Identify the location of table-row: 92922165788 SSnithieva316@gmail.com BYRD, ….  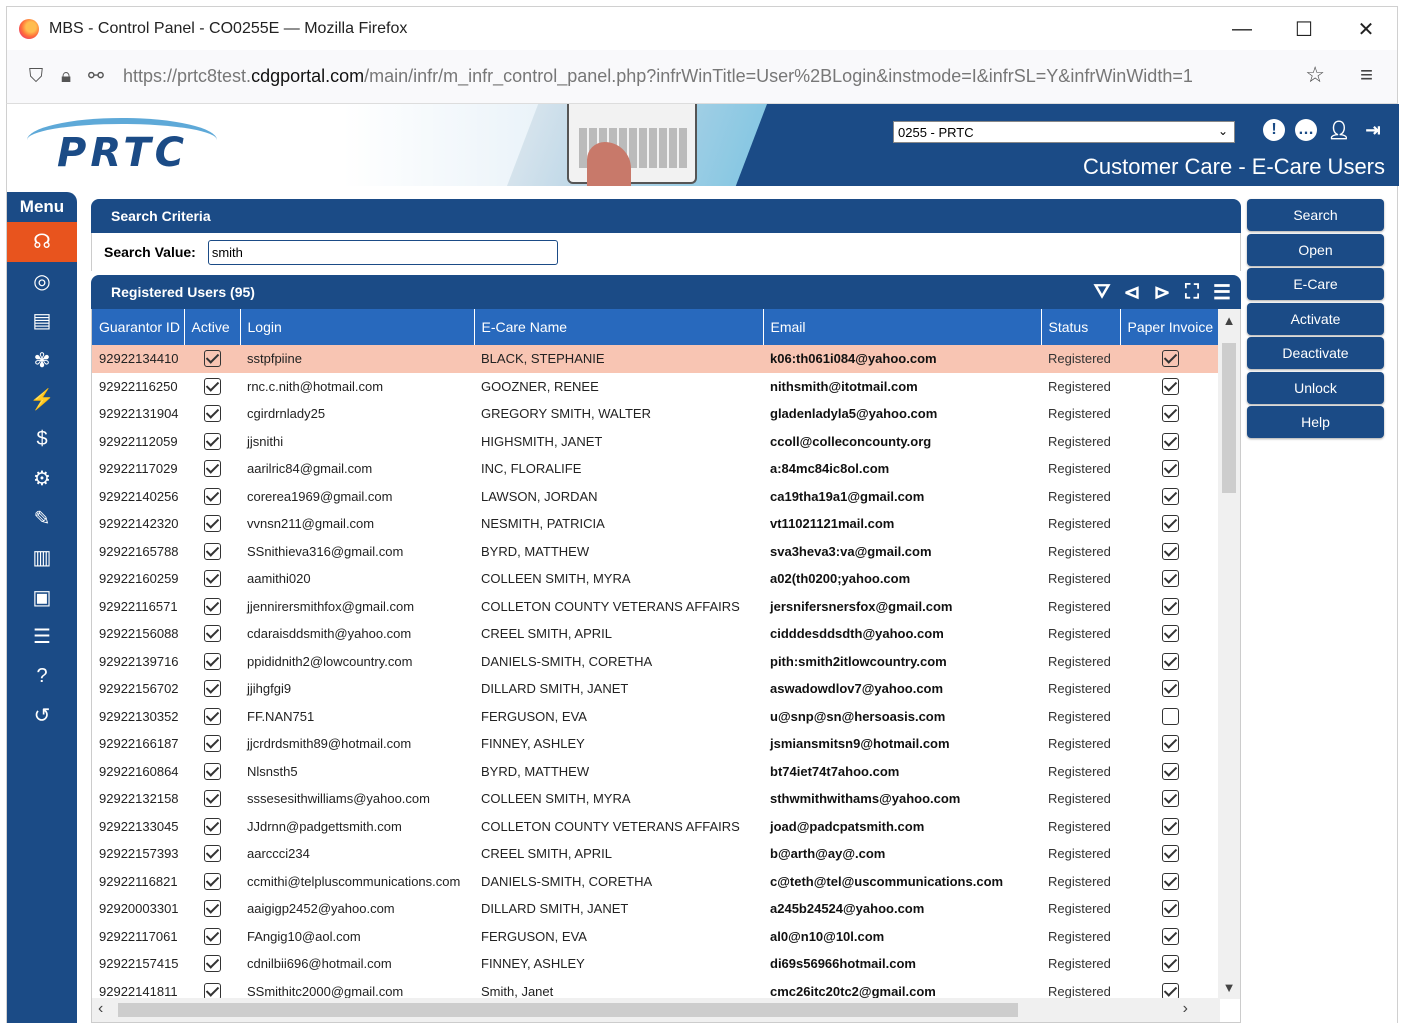
(656, 552).